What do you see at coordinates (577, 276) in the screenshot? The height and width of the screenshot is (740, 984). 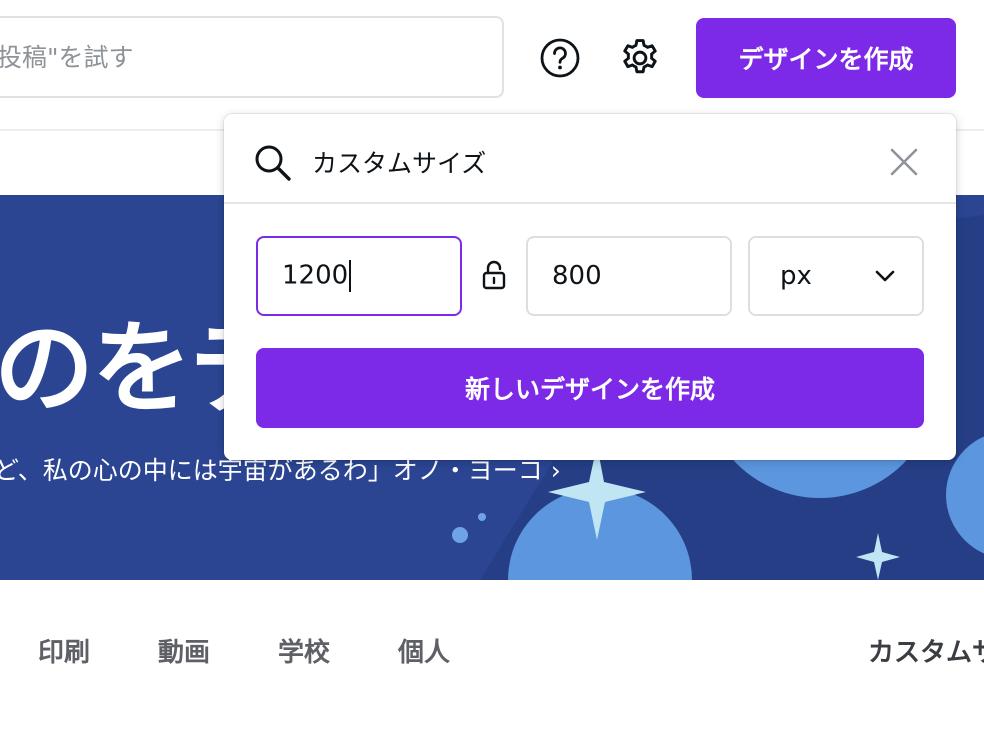 I see `height-value: 800` at bounding box center [577, 276].